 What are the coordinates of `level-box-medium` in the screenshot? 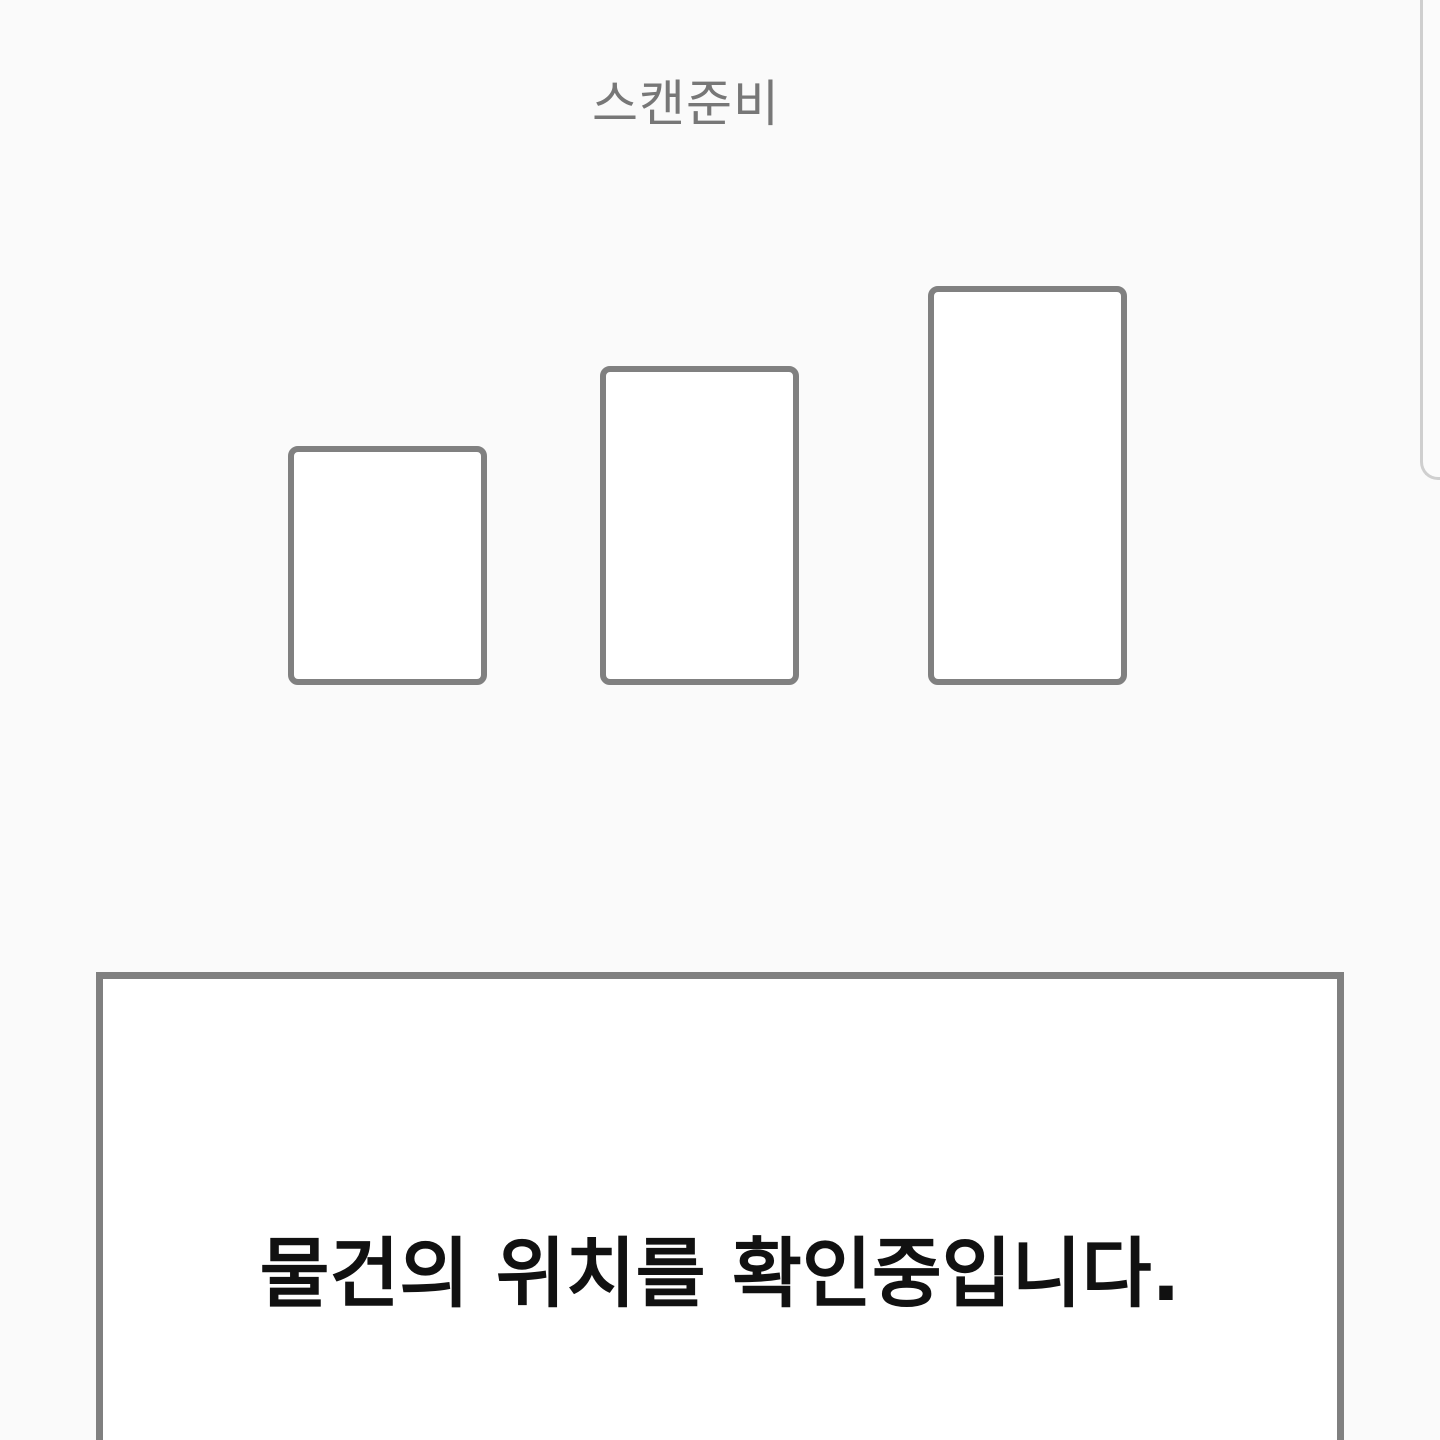 It's located at (699, 525).